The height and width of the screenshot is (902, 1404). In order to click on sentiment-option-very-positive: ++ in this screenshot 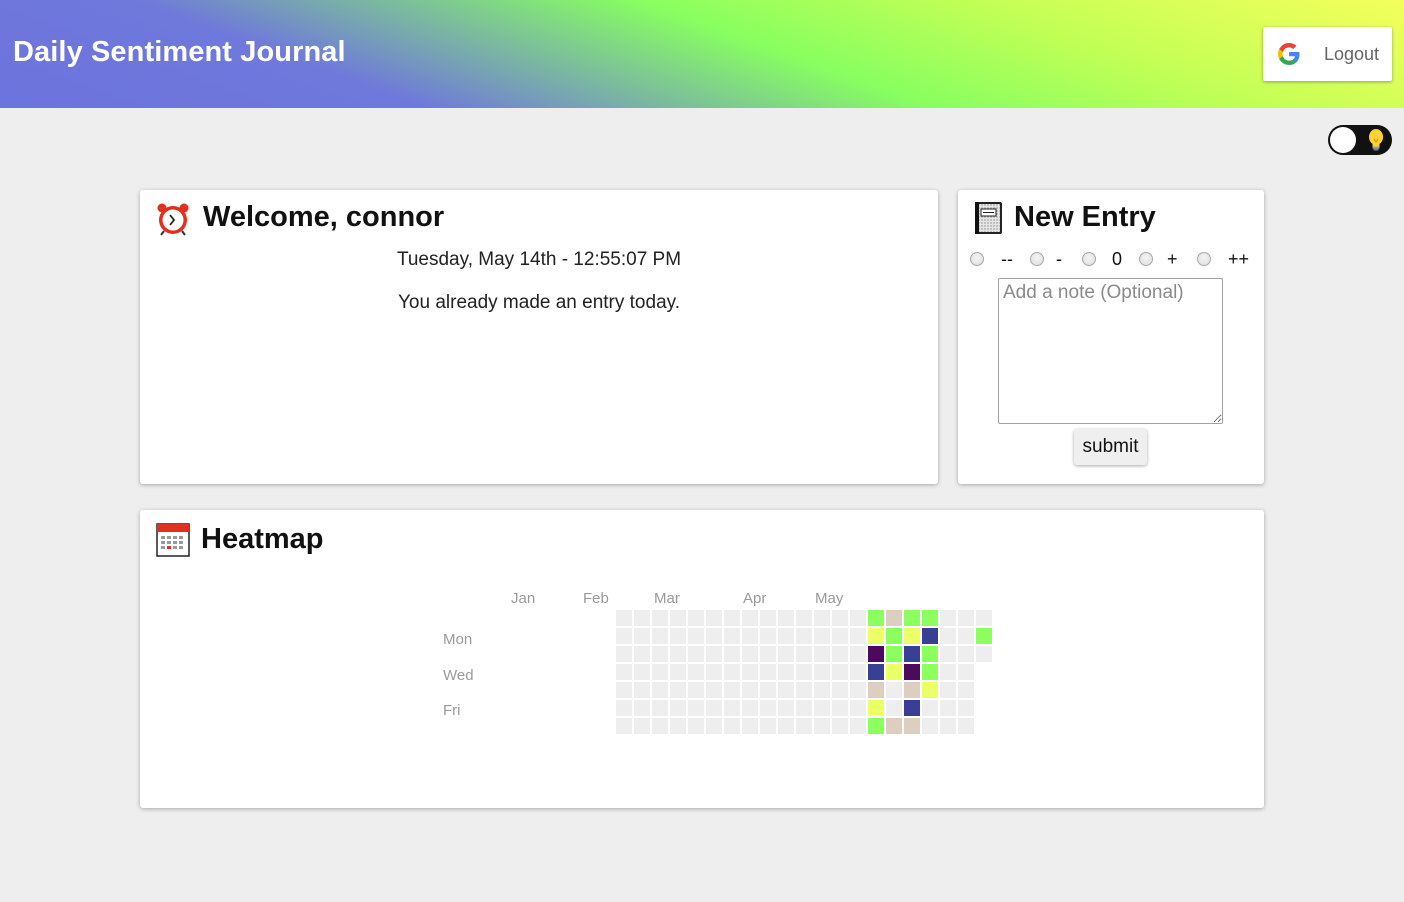, I will do `click(1227, 260)`.